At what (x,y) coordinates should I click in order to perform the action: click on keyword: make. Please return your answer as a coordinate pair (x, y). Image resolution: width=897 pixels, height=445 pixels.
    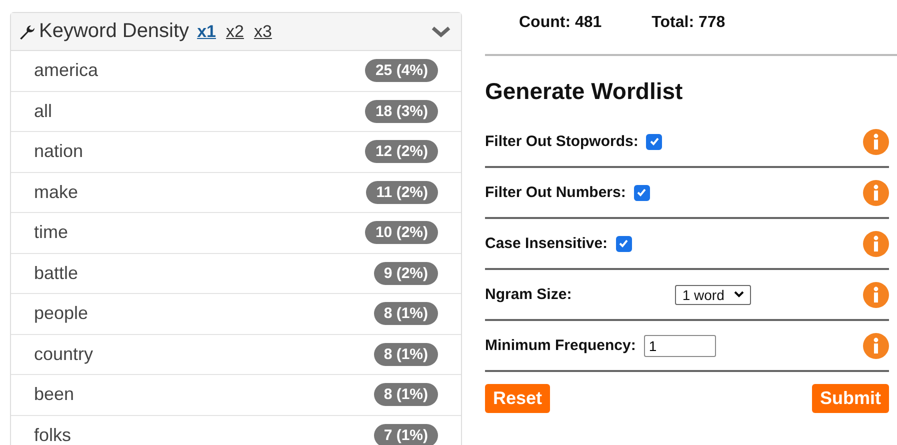
    Looking at the image, I should click on (56, 192).